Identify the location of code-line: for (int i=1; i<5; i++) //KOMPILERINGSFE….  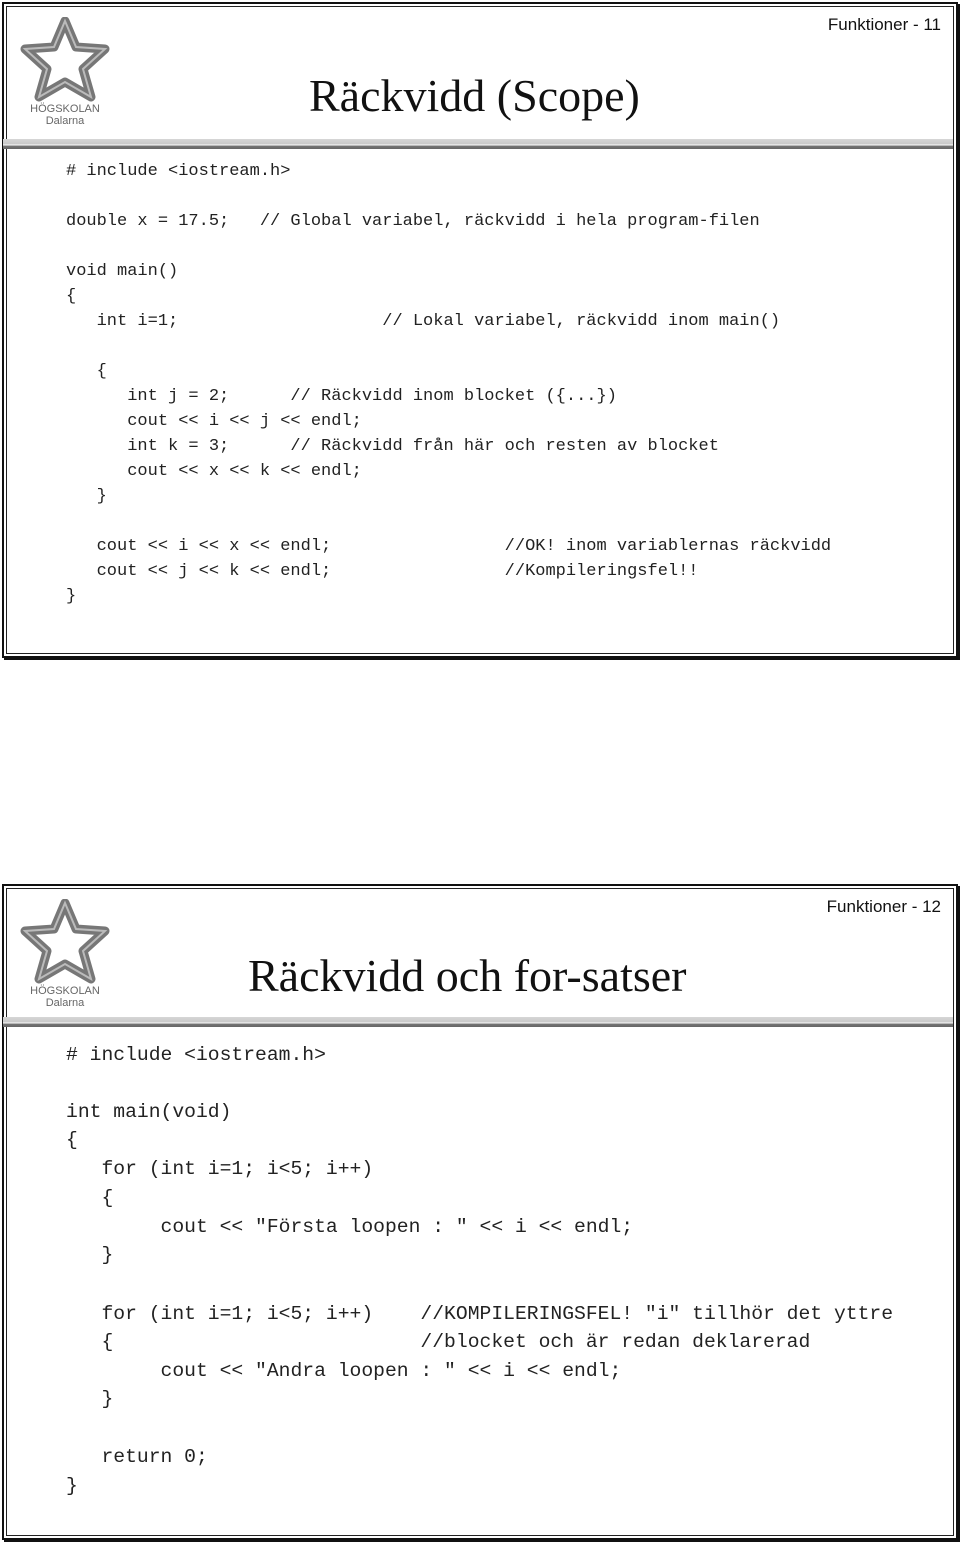
(480, 1314).